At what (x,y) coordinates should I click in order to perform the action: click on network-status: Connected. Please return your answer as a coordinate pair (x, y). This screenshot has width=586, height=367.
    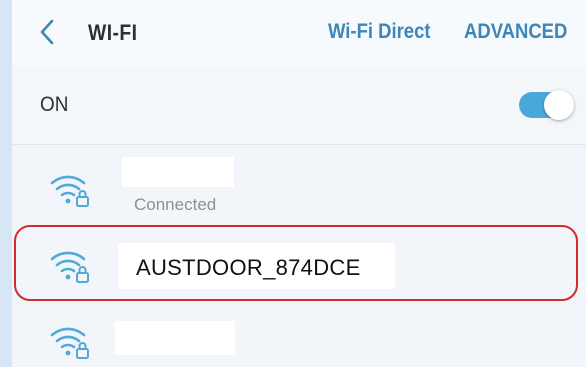
    Looking at the image, I should click on (175, 204).